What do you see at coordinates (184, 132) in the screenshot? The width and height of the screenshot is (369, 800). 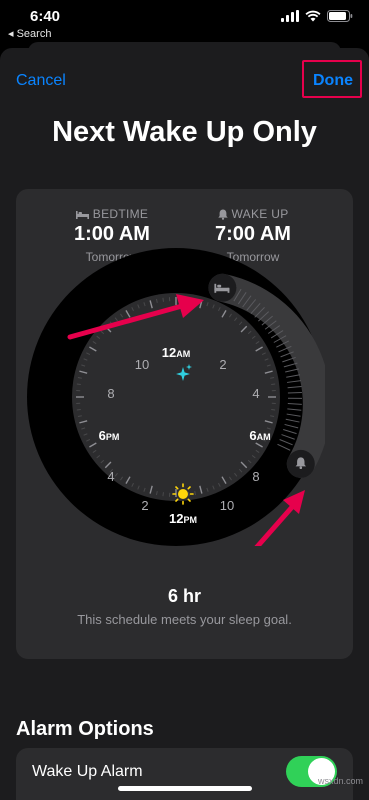 I see `page-title: Next Wake Up Only` at bounding box center [184, 132].